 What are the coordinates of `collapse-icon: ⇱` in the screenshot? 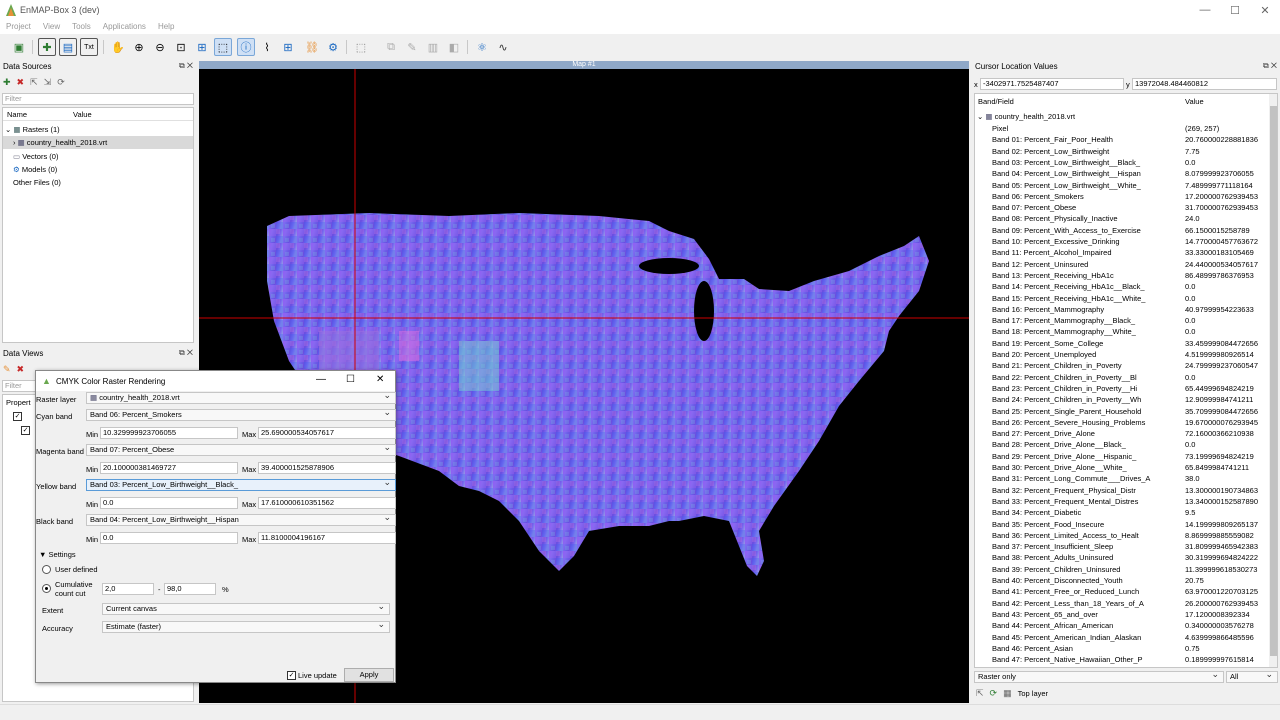 It's located at (34, 82).